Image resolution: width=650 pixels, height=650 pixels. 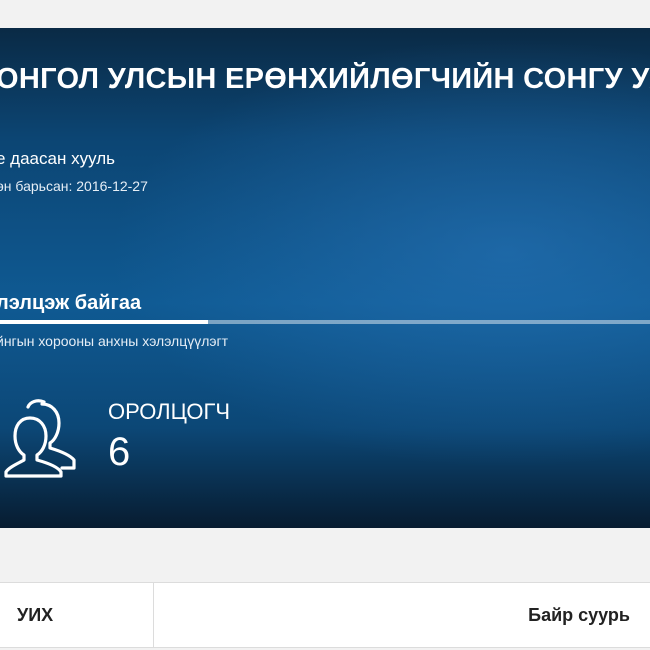 What do you see at coordinates (40, 438) in the screenshot?
I see `people-icon` at bounding box center [40, 438].